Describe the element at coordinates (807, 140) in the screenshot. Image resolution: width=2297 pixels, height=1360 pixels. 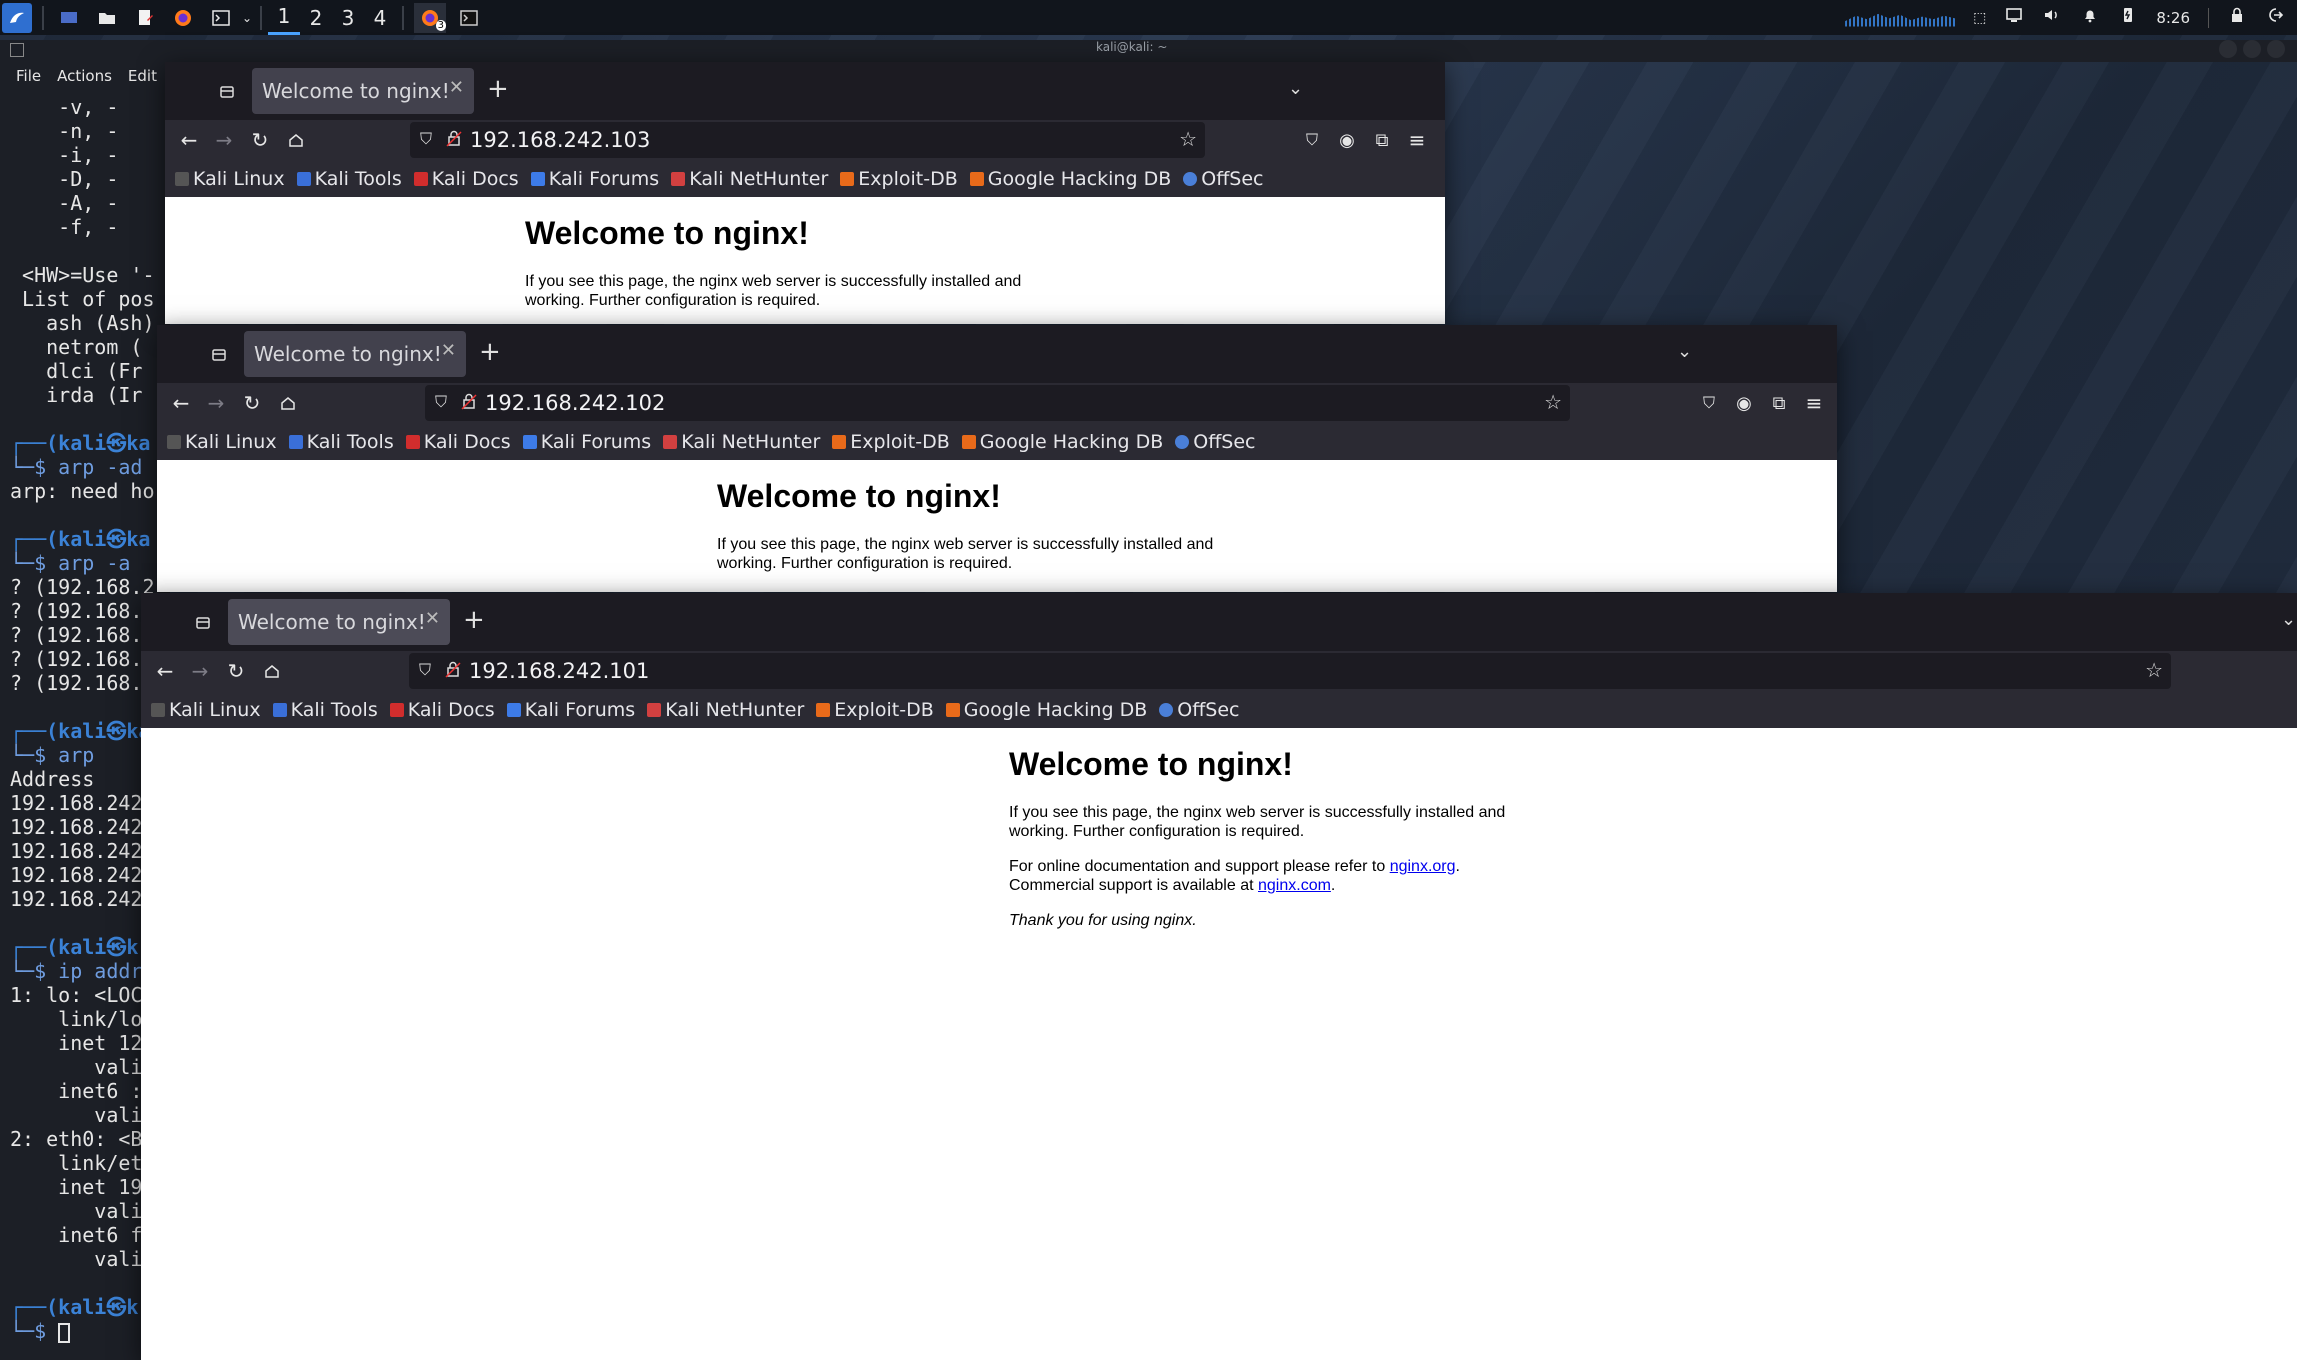
I see `url-bar: ⛉ 192.168.242.103 ☆` at that location.